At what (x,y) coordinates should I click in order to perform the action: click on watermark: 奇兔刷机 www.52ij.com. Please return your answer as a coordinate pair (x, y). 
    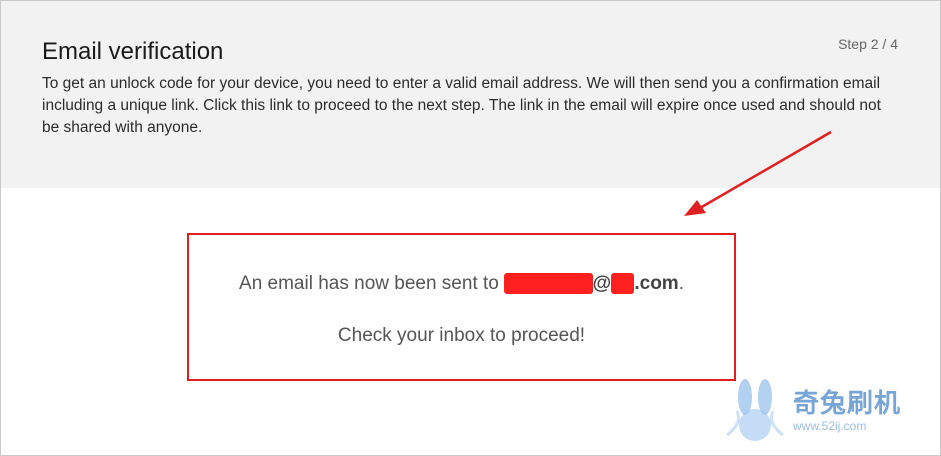
    Looking at the image, I should click on (828, 412).